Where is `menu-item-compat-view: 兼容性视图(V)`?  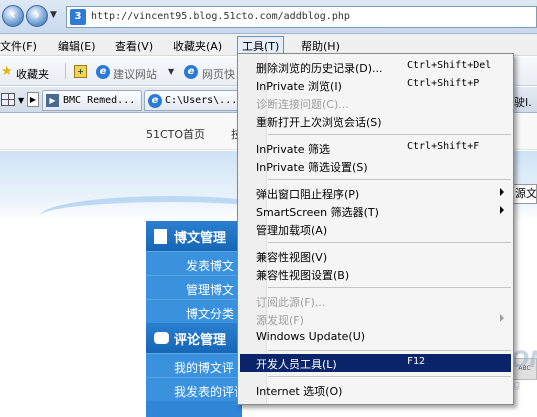
menu-item-compat-view: 兼容性视图(V) is located at coordinates (375, 256).